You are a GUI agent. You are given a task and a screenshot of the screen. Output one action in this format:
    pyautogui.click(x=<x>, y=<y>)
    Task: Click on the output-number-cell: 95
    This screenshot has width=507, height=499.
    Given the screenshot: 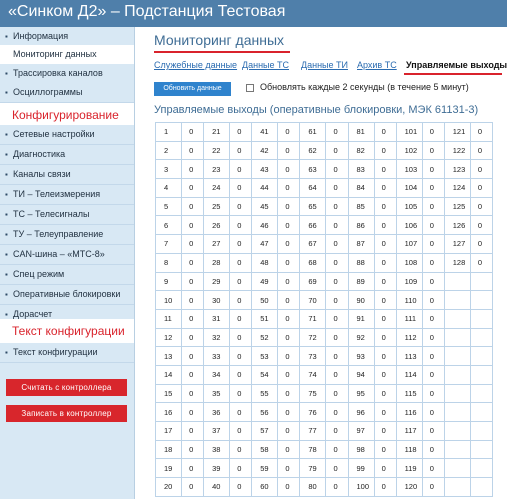 What is the action you would take?
    pyautogui.click(x=361, y=393)
    